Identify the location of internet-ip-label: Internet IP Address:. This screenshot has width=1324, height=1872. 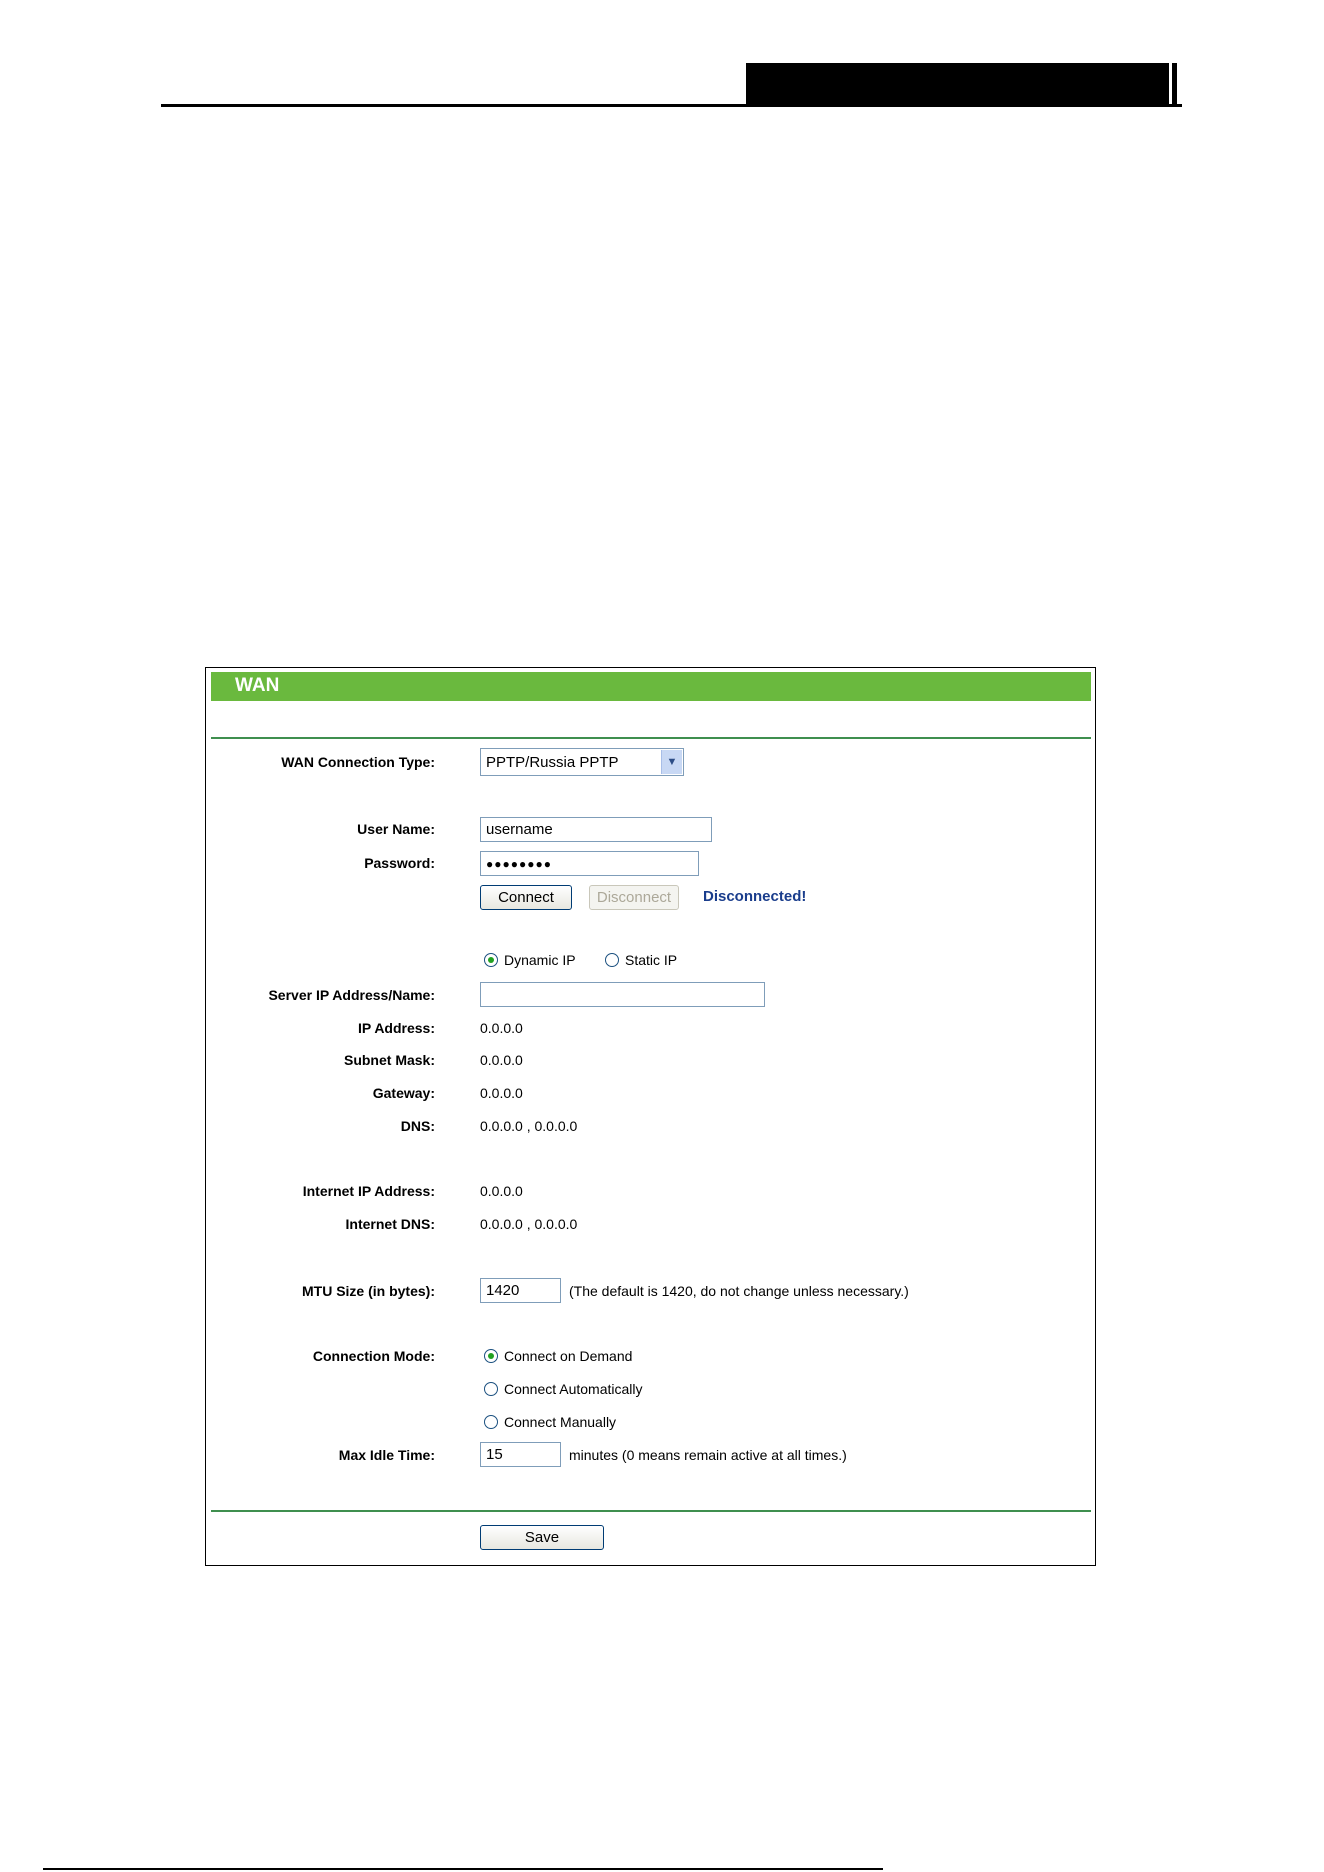
(368, 1191).